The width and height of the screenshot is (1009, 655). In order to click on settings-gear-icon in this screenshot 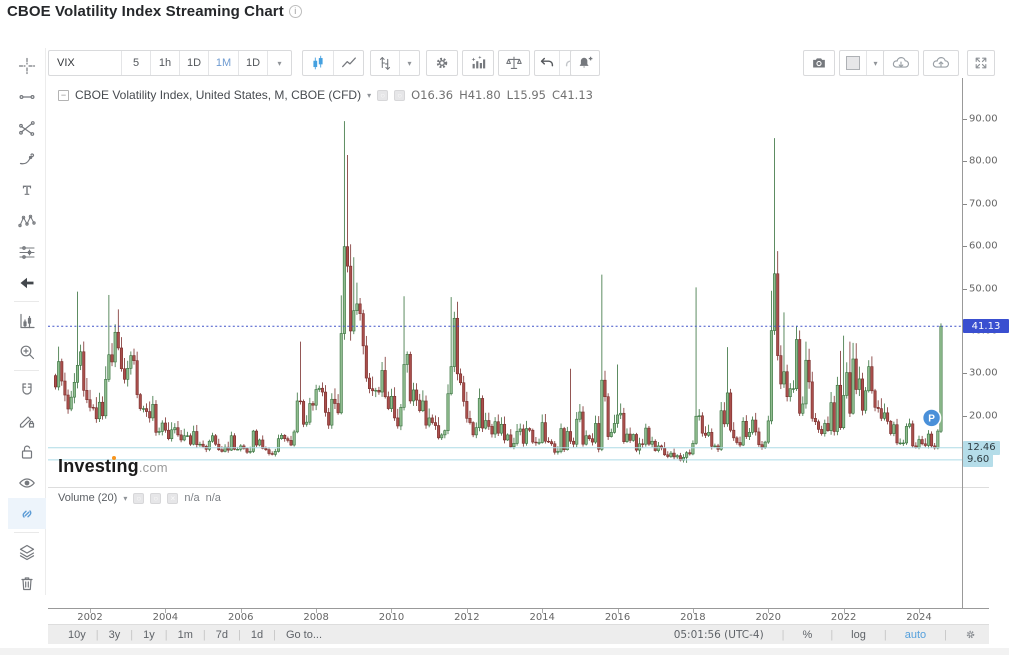, I will do `click(442, 63)`.